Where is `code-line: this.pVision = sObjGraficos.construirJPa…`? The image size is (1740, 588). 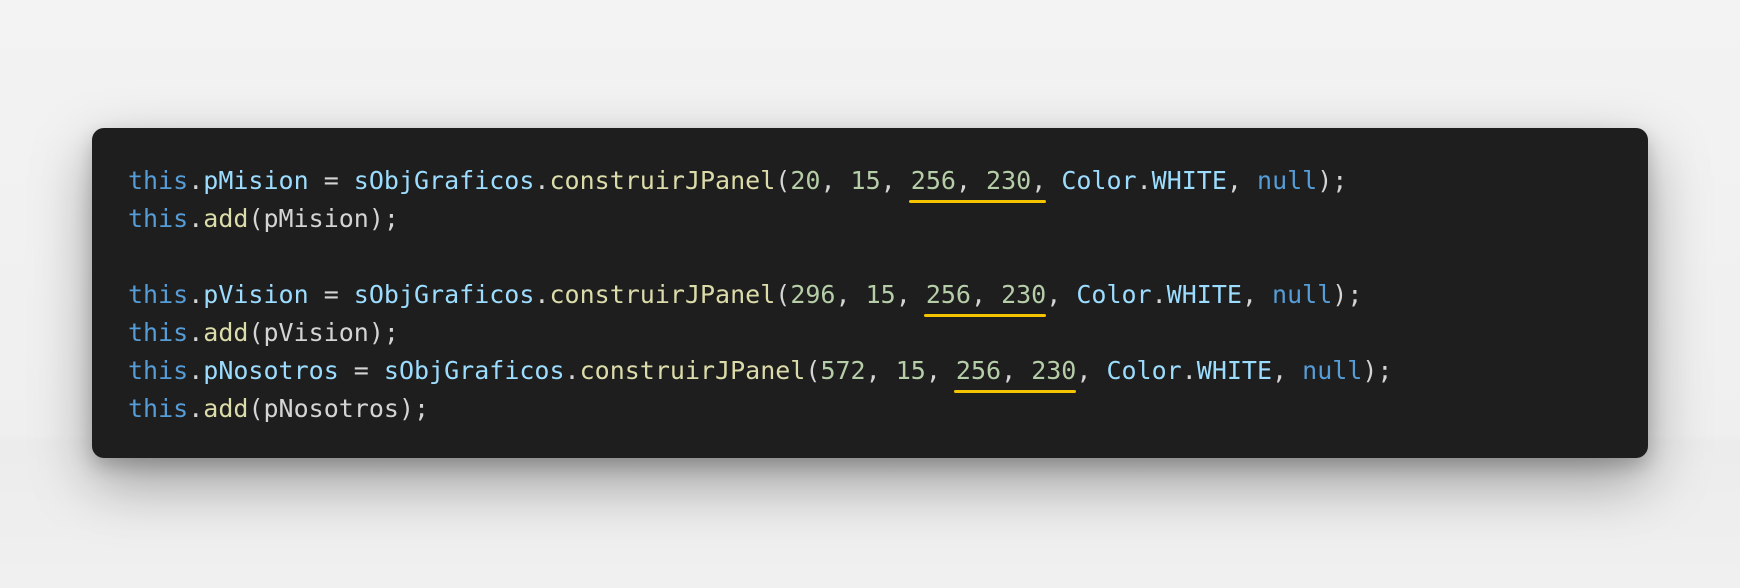
code-line: this.pVision = sObjGraficos.construirJPa… is located at coordinates (760, 296).